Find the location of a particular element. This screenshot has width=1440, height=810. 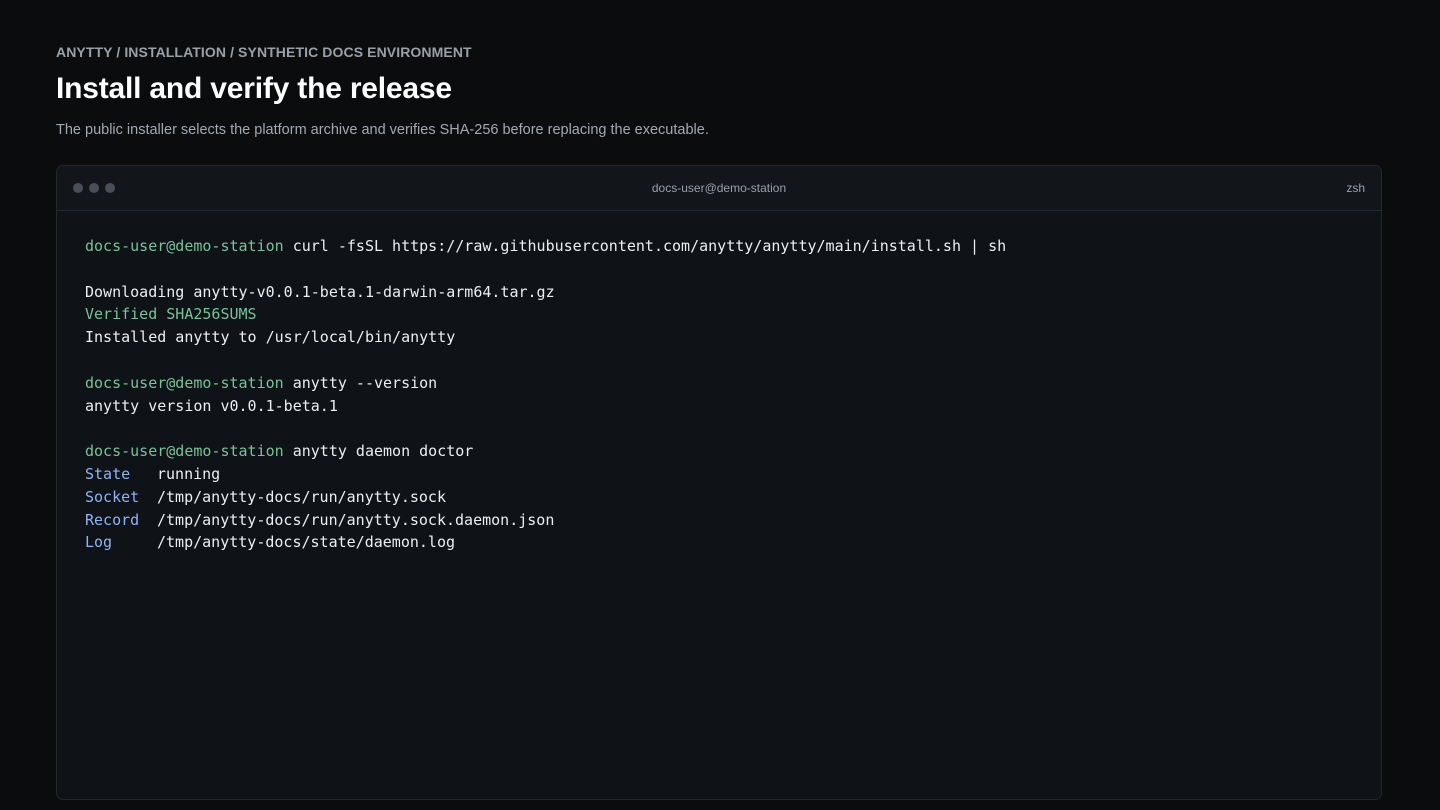

output-line: anytty version v0.0.1-beta.1 is located at coordinates (211, 405).